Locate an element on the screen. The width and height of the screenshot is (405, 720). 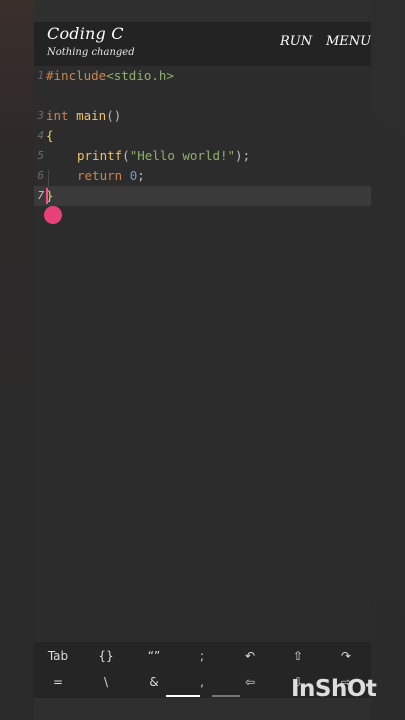
token-preprocessor: #include is located at coordinates (76, 75).